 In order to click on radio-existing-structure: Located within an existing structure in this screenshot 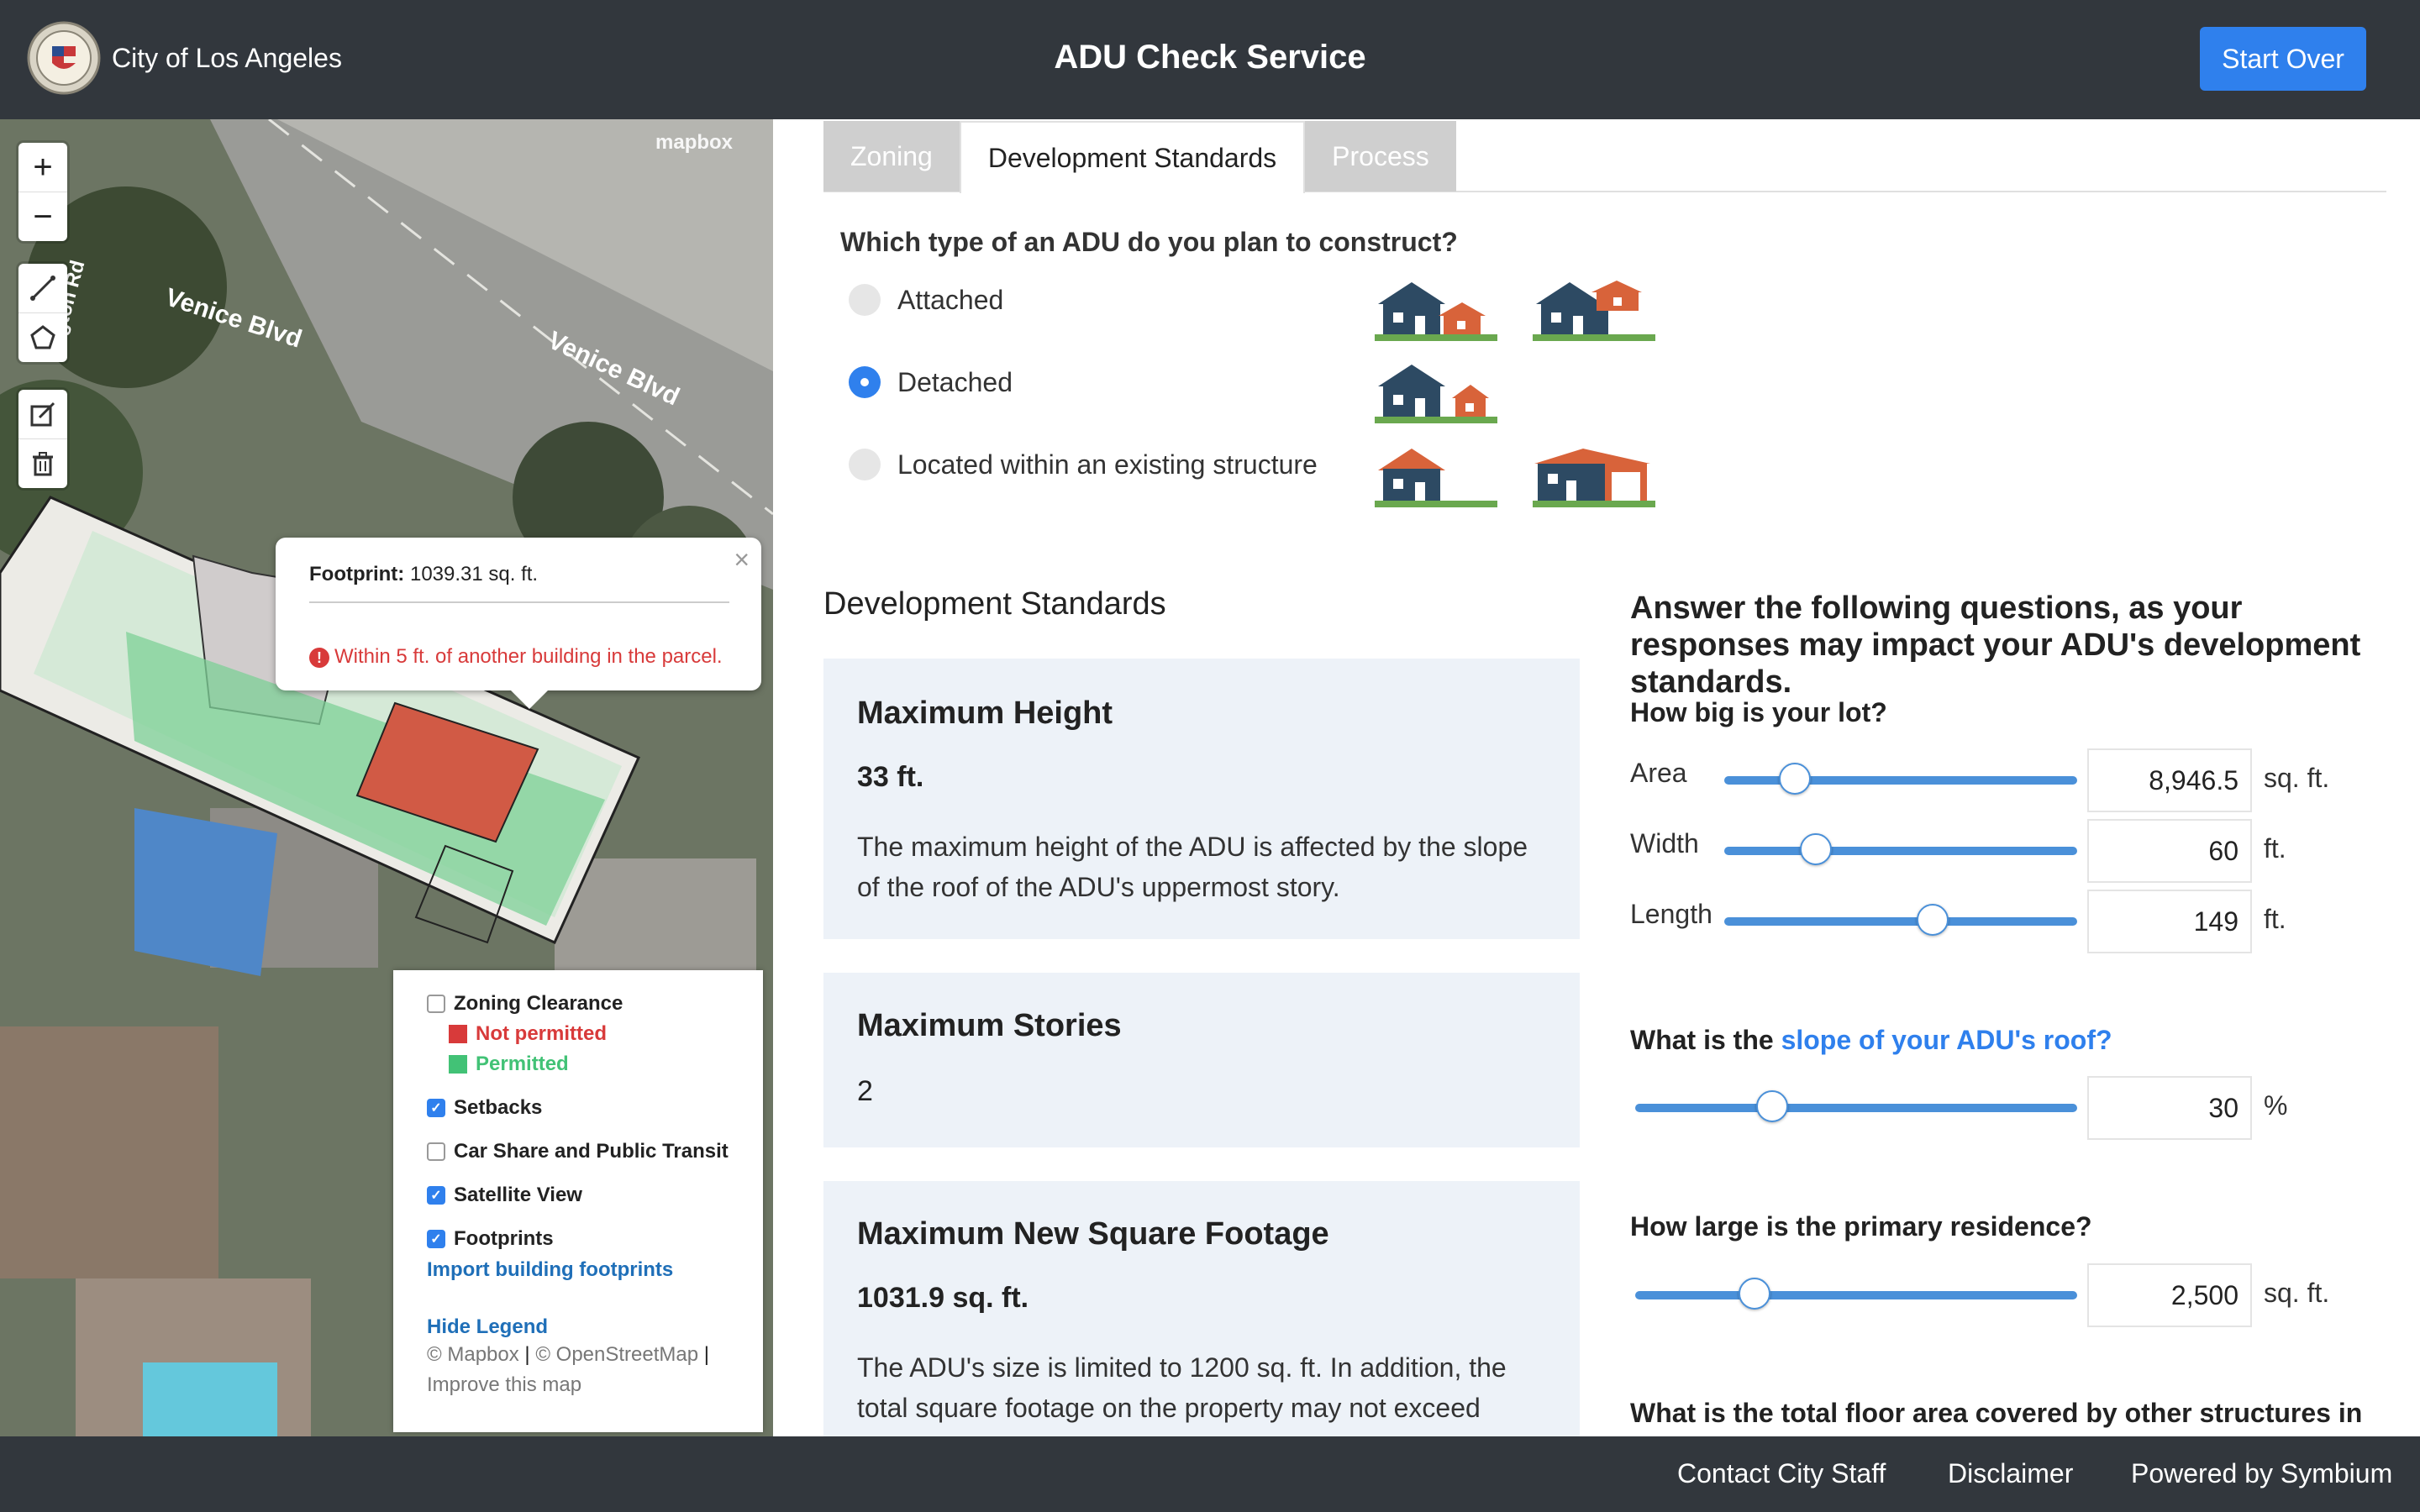, I will do `click(1083, 464)`.